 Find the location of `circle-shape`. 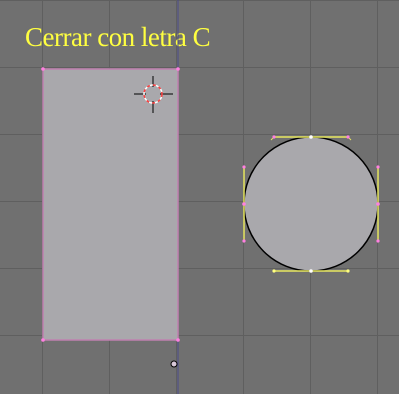

circle-shape is located at coordinates (311, 204).